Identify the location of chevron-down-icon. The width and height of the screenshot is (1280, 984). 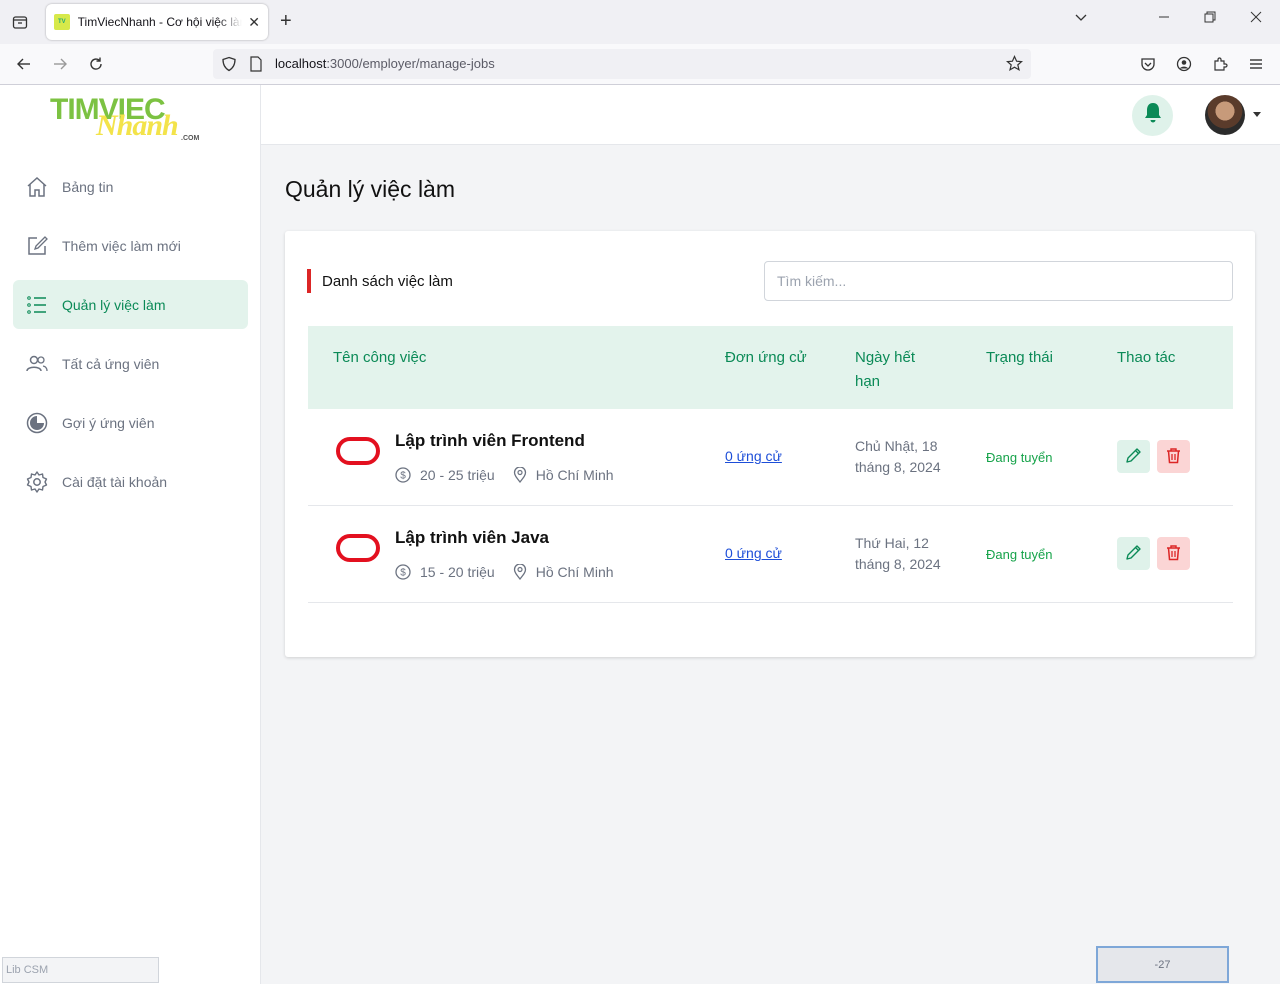
(1081, 18).